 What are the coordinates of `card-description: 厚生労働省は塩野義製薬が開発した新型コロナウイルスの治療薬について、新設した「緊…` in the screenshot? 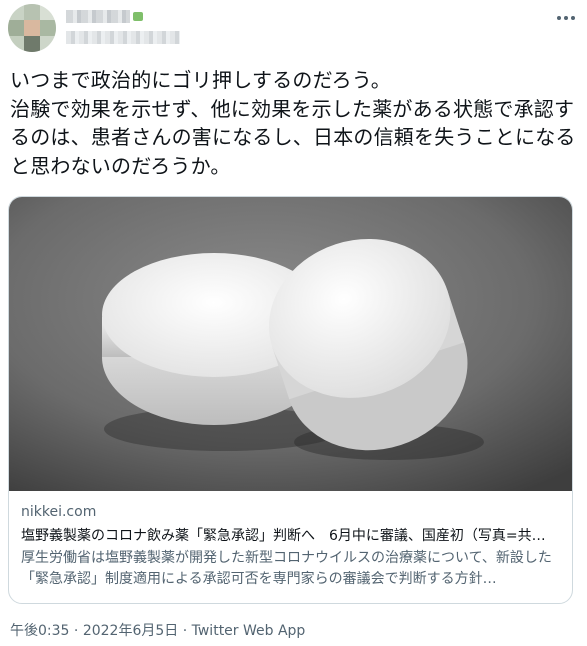 It's located at (286, 568).